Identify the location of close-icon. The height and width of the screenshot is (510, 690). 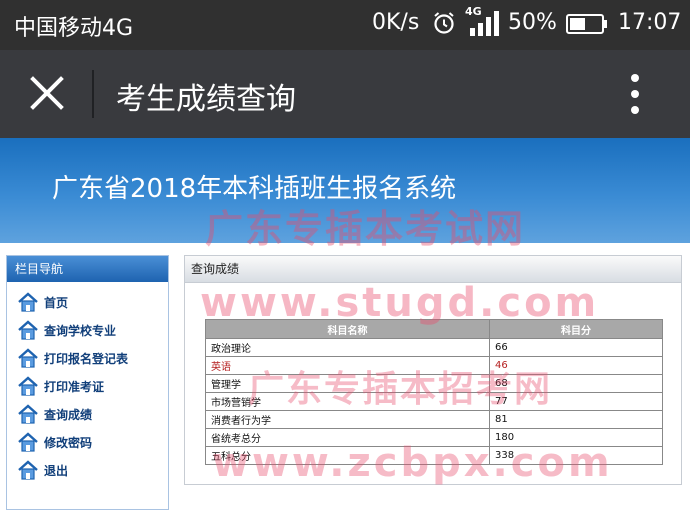
(47, 93).